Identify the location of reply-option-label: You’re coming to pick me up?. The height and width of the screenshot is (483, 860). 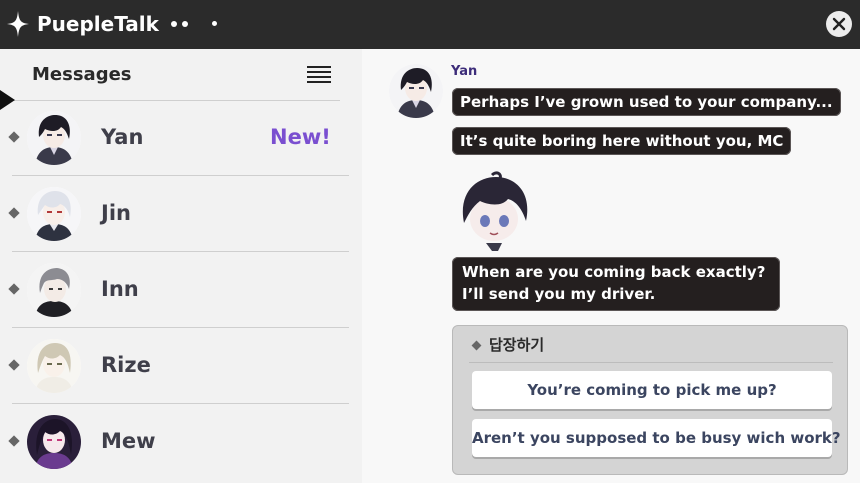
(652, 390).